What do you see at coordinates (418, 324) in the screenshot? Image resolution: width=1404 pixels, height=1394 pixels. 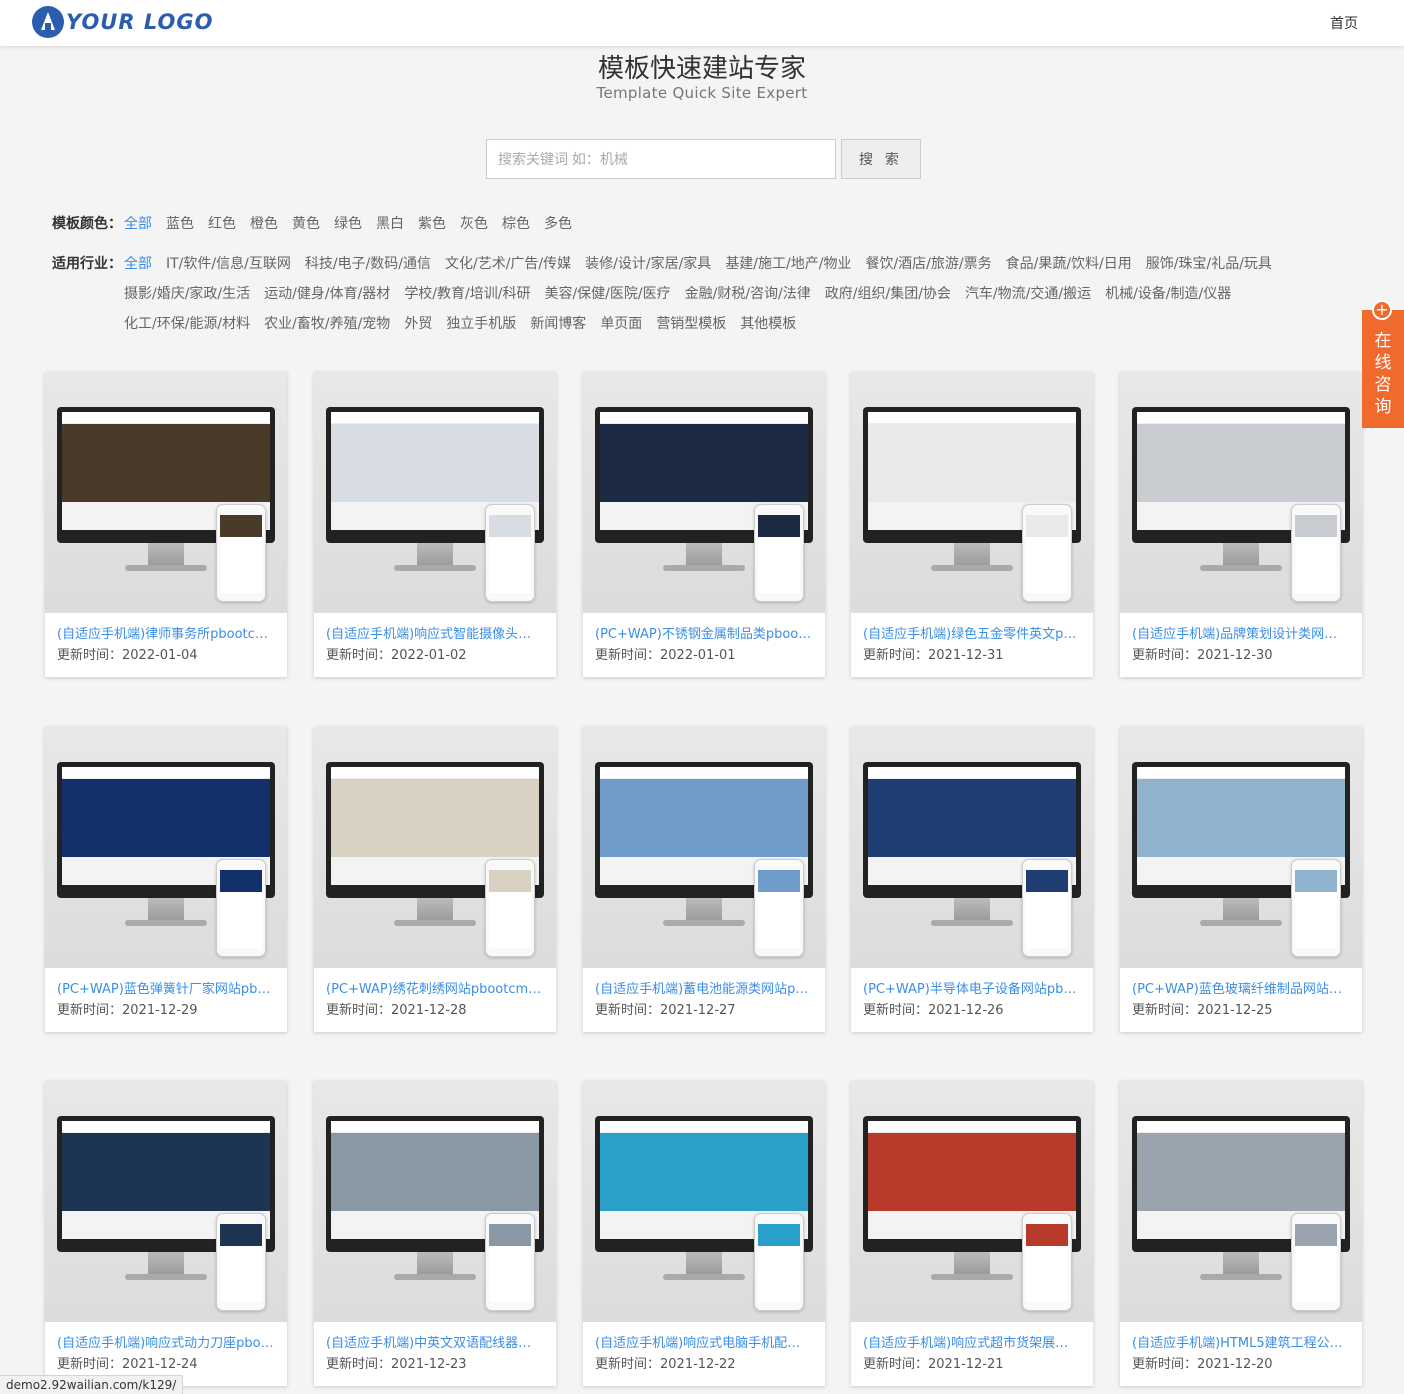 I see `industry-filter-option: 外贸` at bounding box center [418, 324].